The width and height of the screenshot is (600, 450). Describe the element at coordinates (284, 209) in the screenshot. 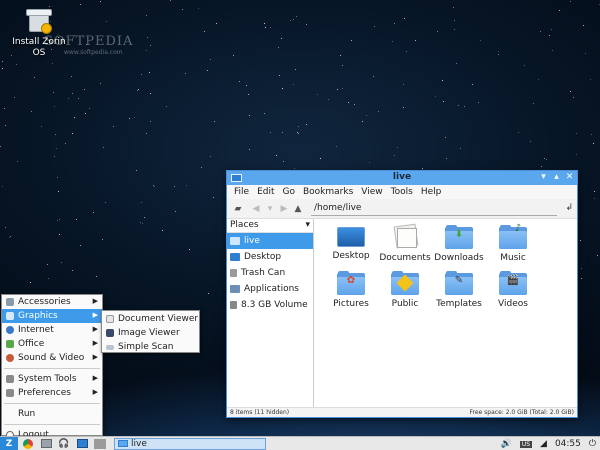

I see `forward-icon: ▶` at that location.